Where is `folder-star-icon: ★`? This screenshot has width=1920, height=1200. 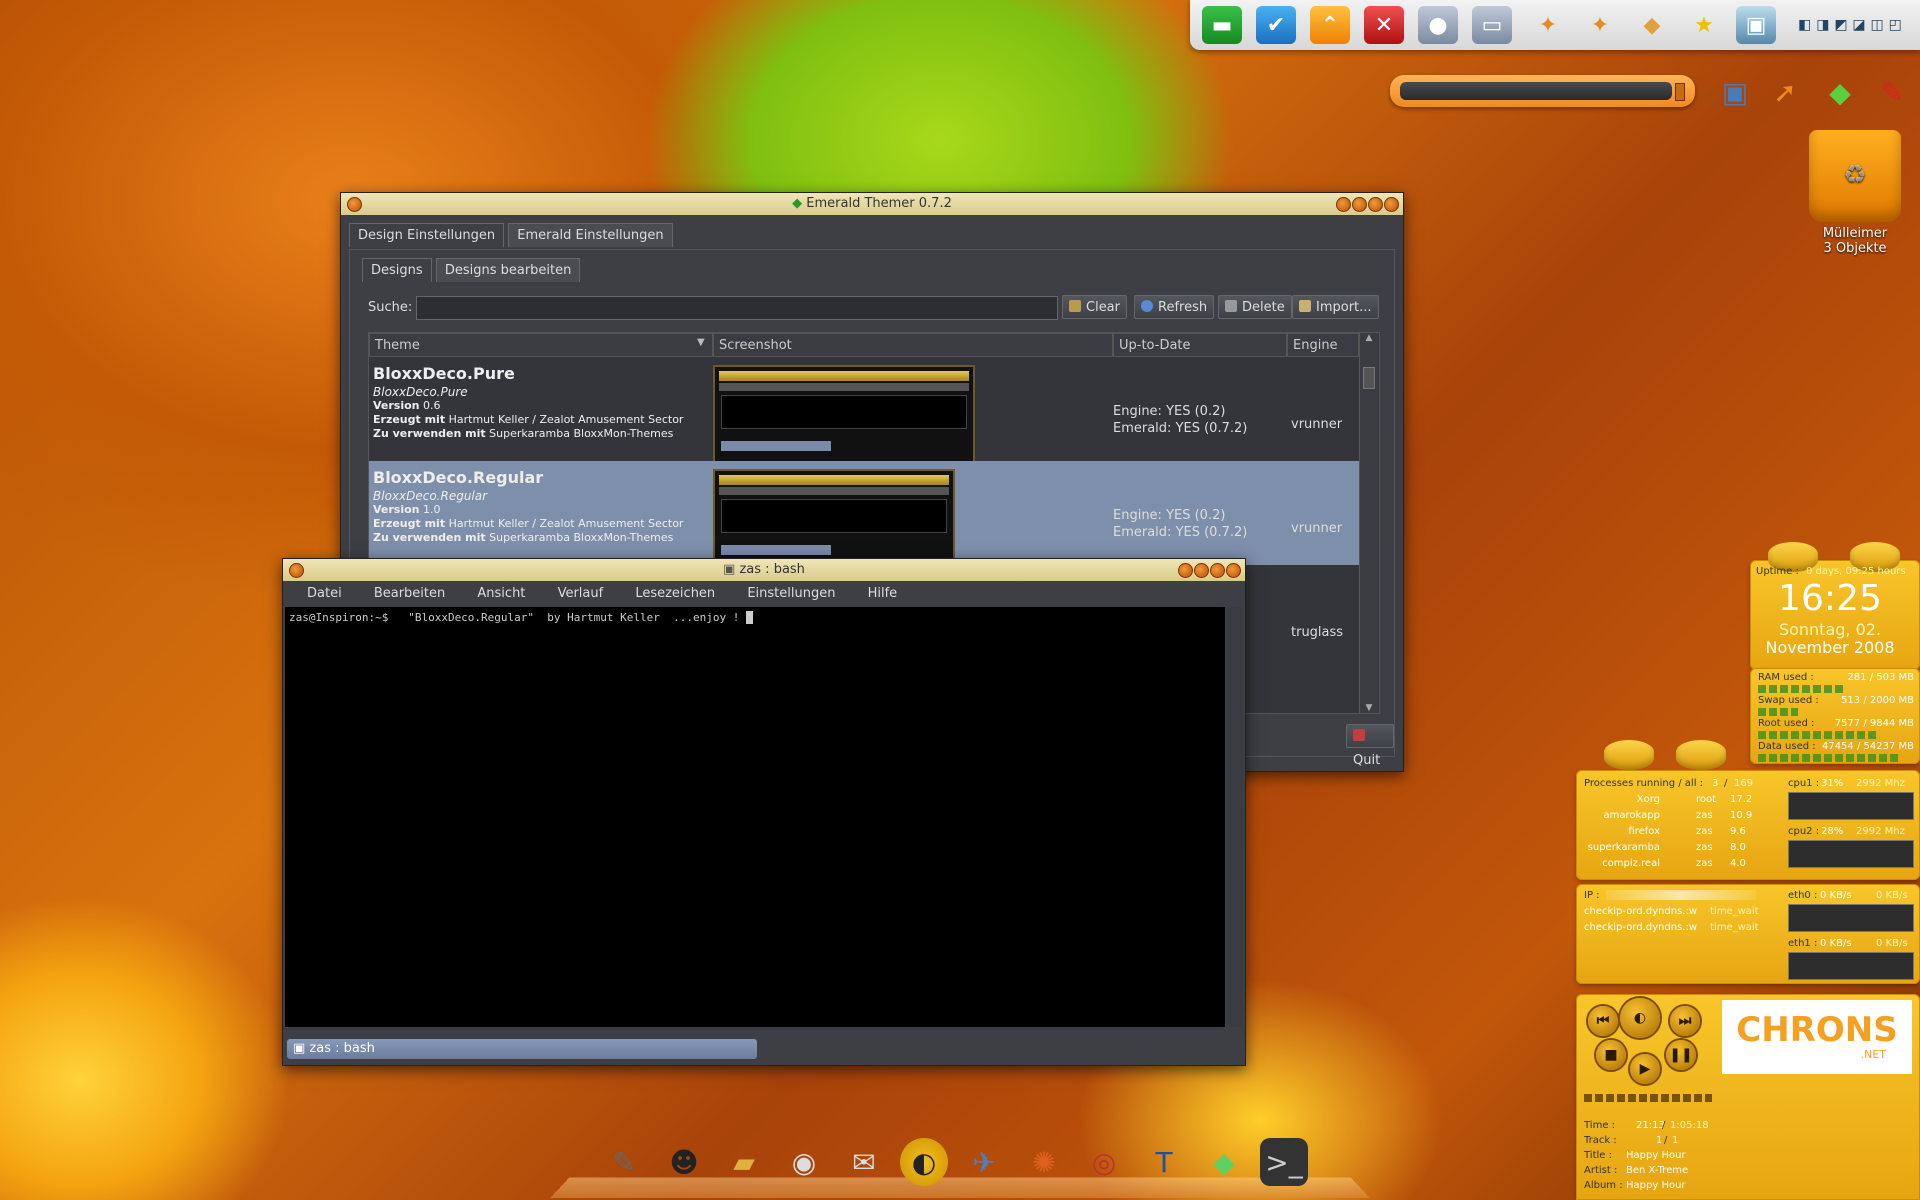 folder-star-icon: ★ is located at coordinates (1704, 25).